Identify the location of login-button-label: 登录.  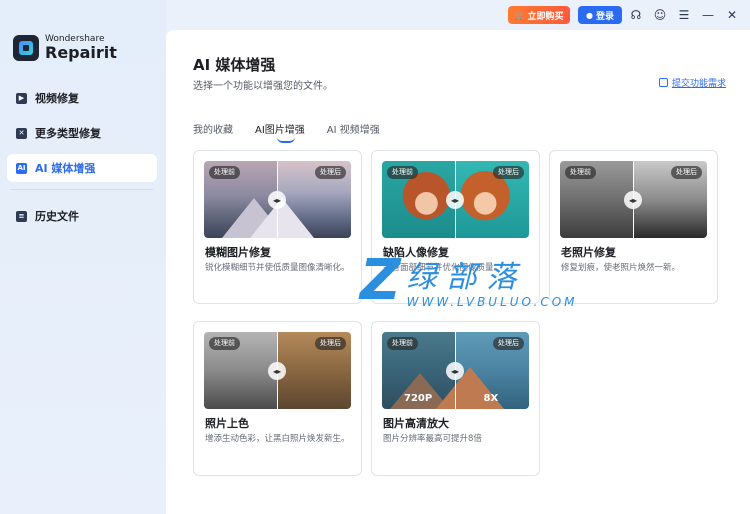
(604, 16).